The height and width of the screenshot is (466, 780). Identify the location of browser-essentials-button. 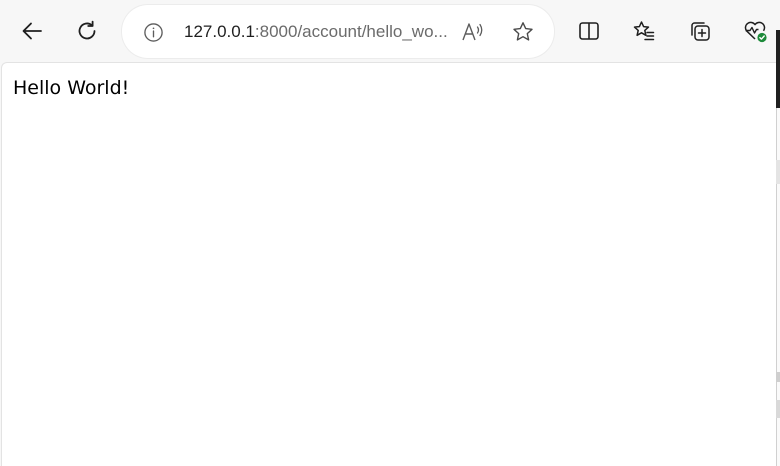
(755, 31).